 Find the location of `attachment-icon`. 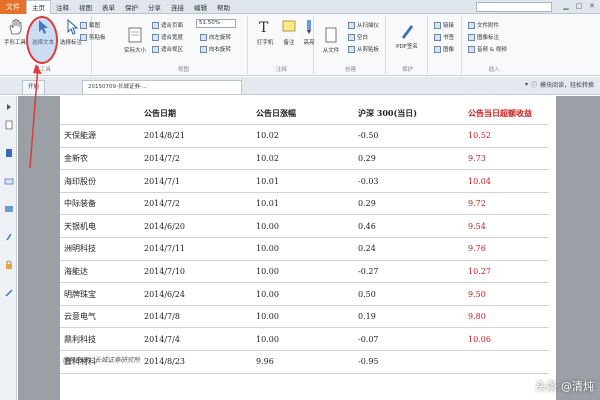

attachment-icon is located at coordinates (471, 25).